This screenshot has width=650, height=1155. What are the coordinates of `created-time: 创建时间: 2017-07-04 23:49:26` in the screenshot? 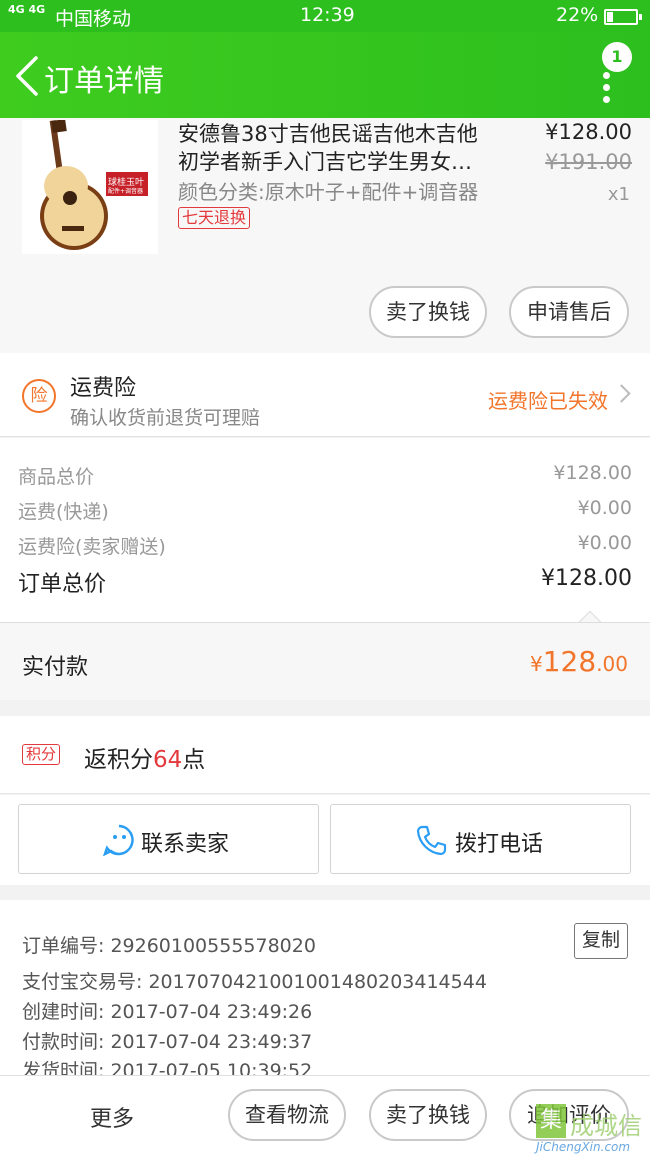 It's located at (167, 1012).